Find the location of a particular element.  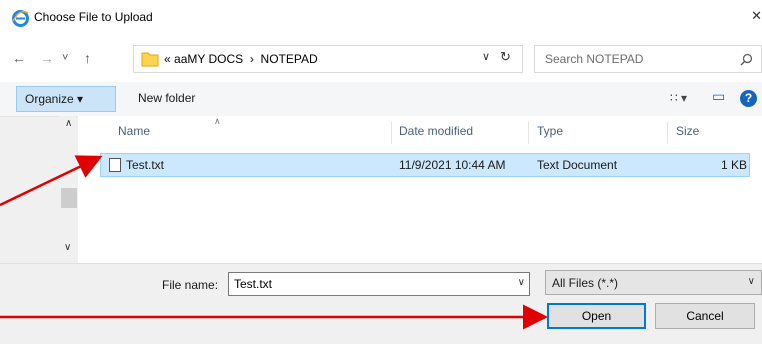

title-bar: Choose File to Upload ✕ is located at coordinates (381, 18).